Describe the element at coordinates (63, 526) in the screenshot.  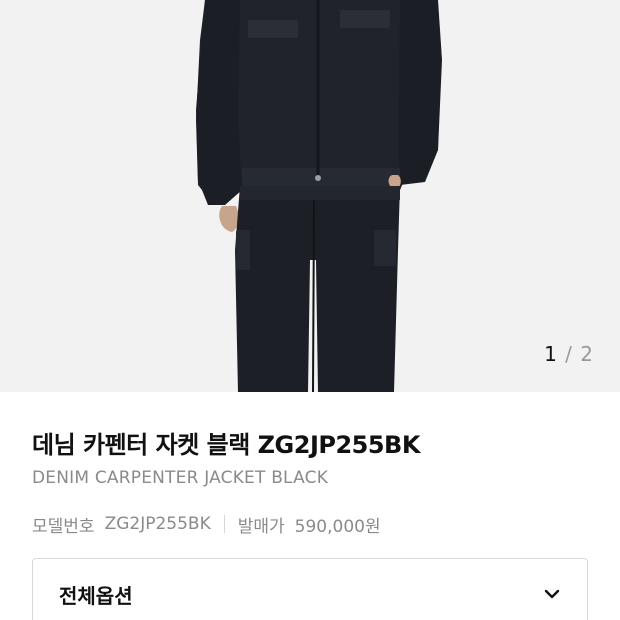
I see `model-number-label: 모델번호` at that location.